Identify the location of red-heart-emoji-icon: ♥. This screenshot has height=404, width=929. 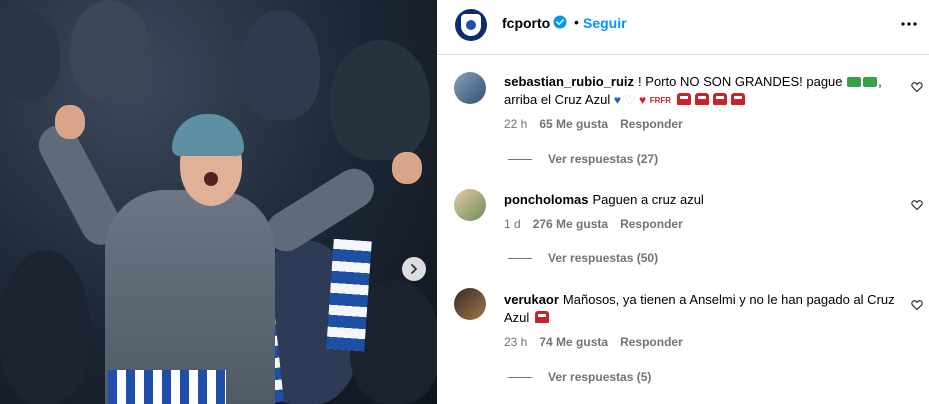
(642, 100).